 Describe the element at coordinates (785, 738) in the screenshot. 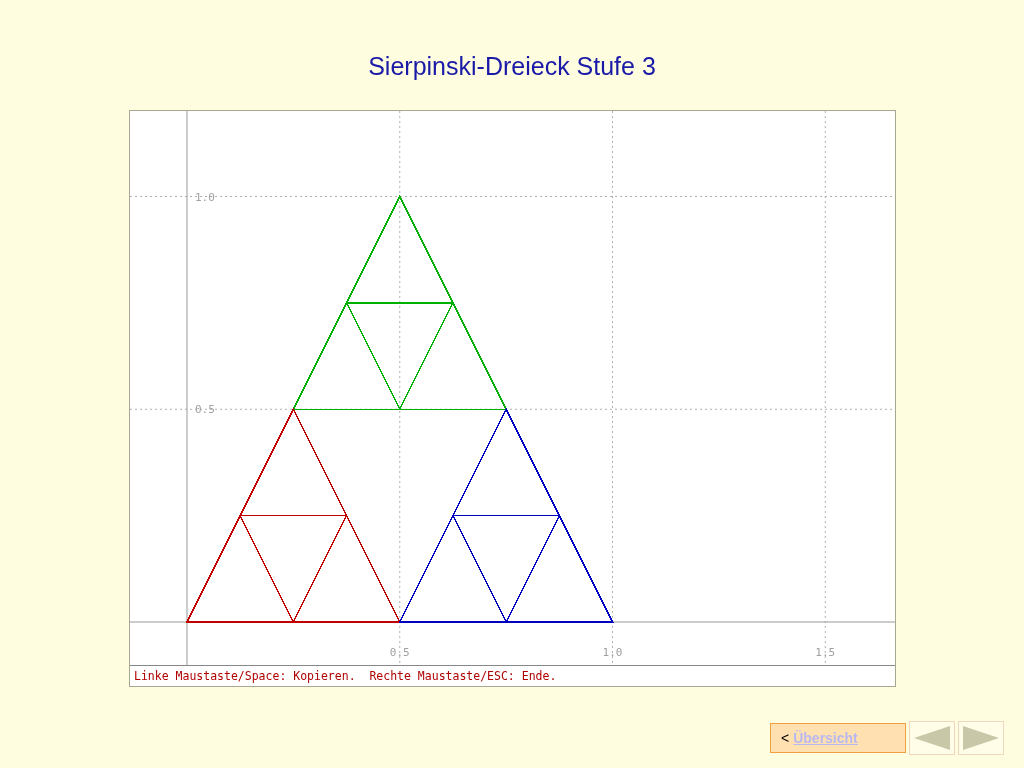

I see `back-symbol: <` at that location.